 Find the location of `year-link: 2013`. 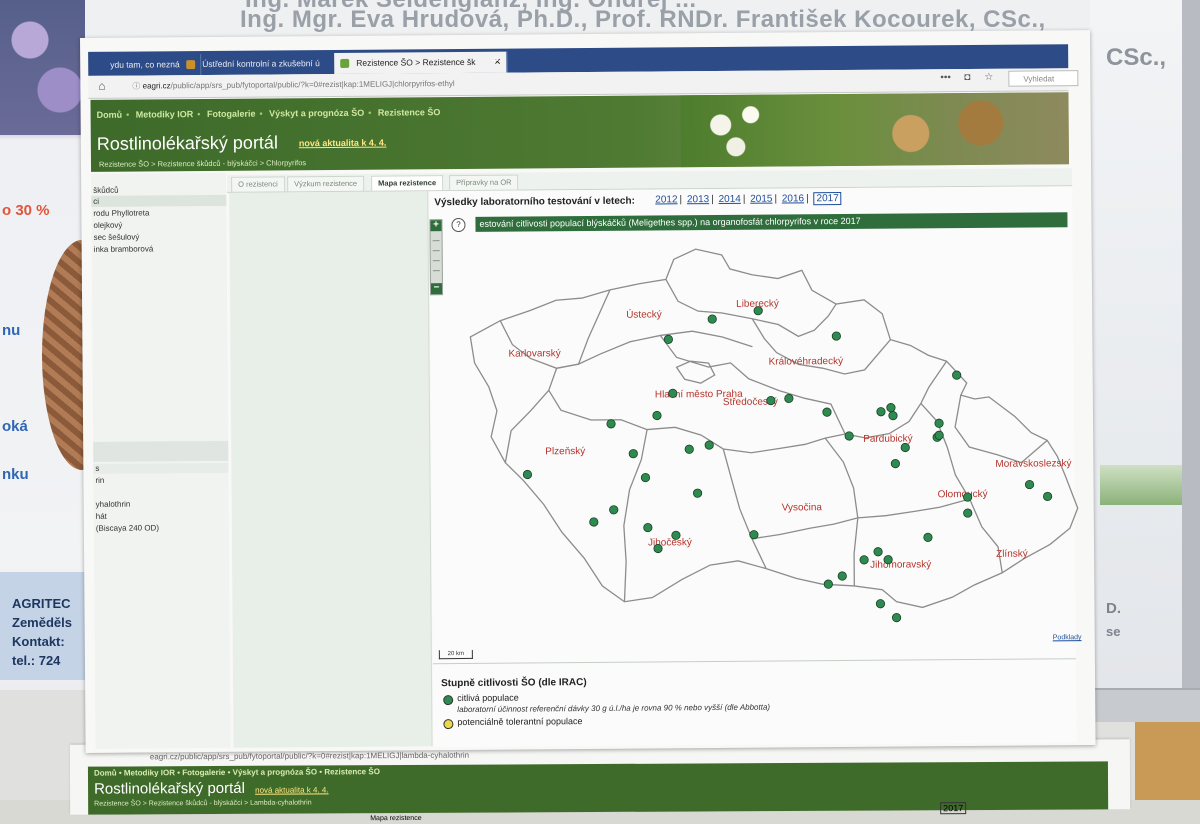

year-link: 2013 is located at coordinates (698, 199).